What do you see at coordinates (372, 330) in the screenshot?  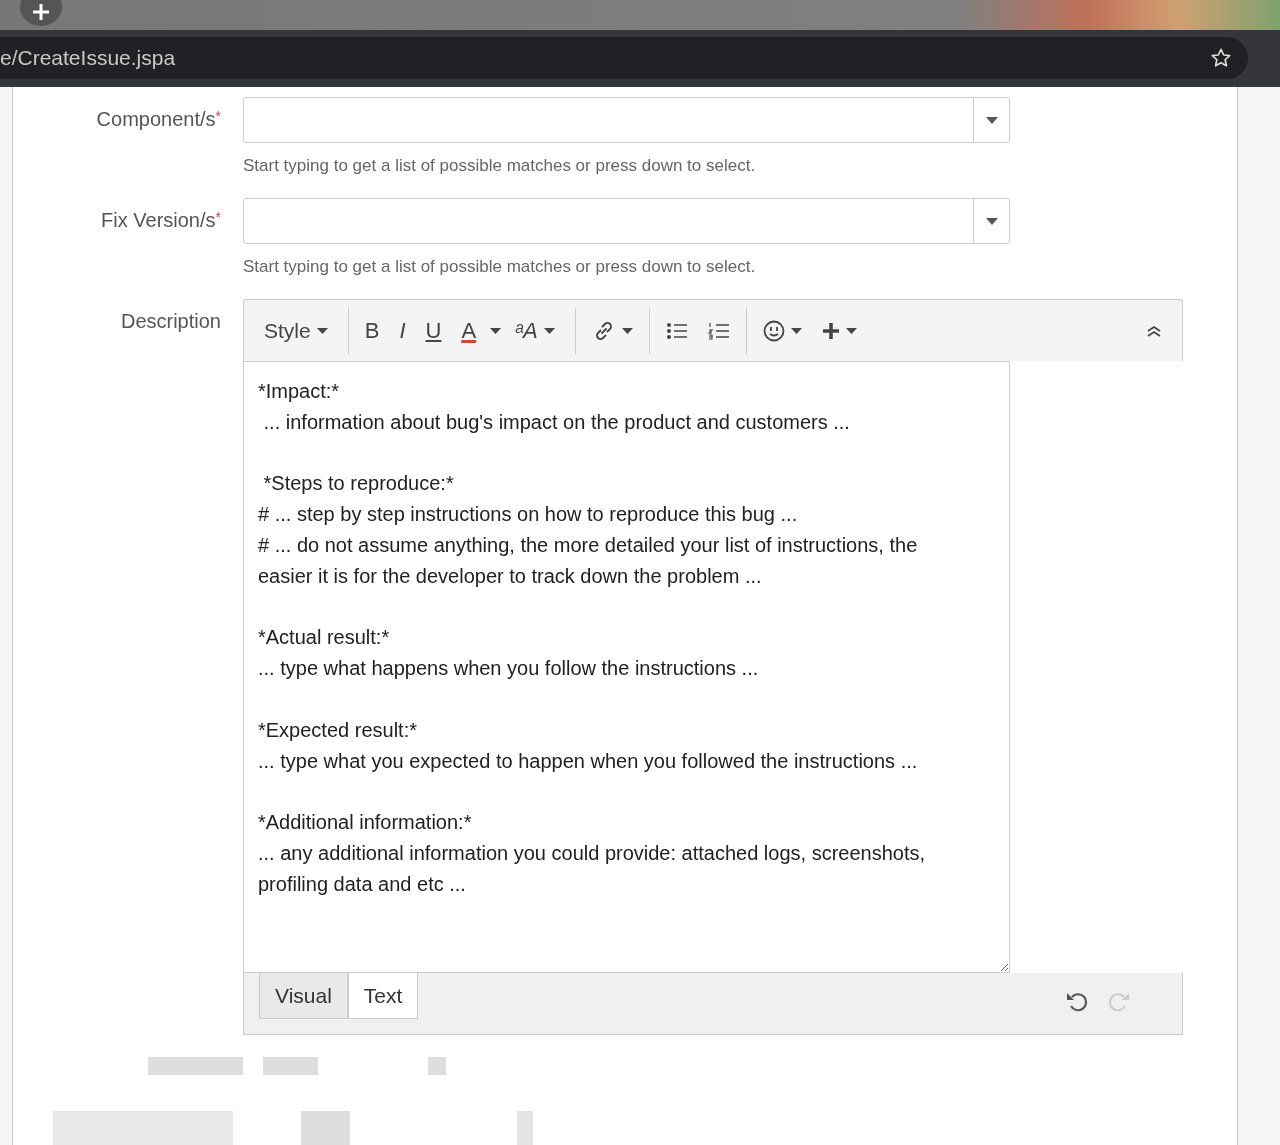 I see `bold-button: B` at bounding box center [372, 330].